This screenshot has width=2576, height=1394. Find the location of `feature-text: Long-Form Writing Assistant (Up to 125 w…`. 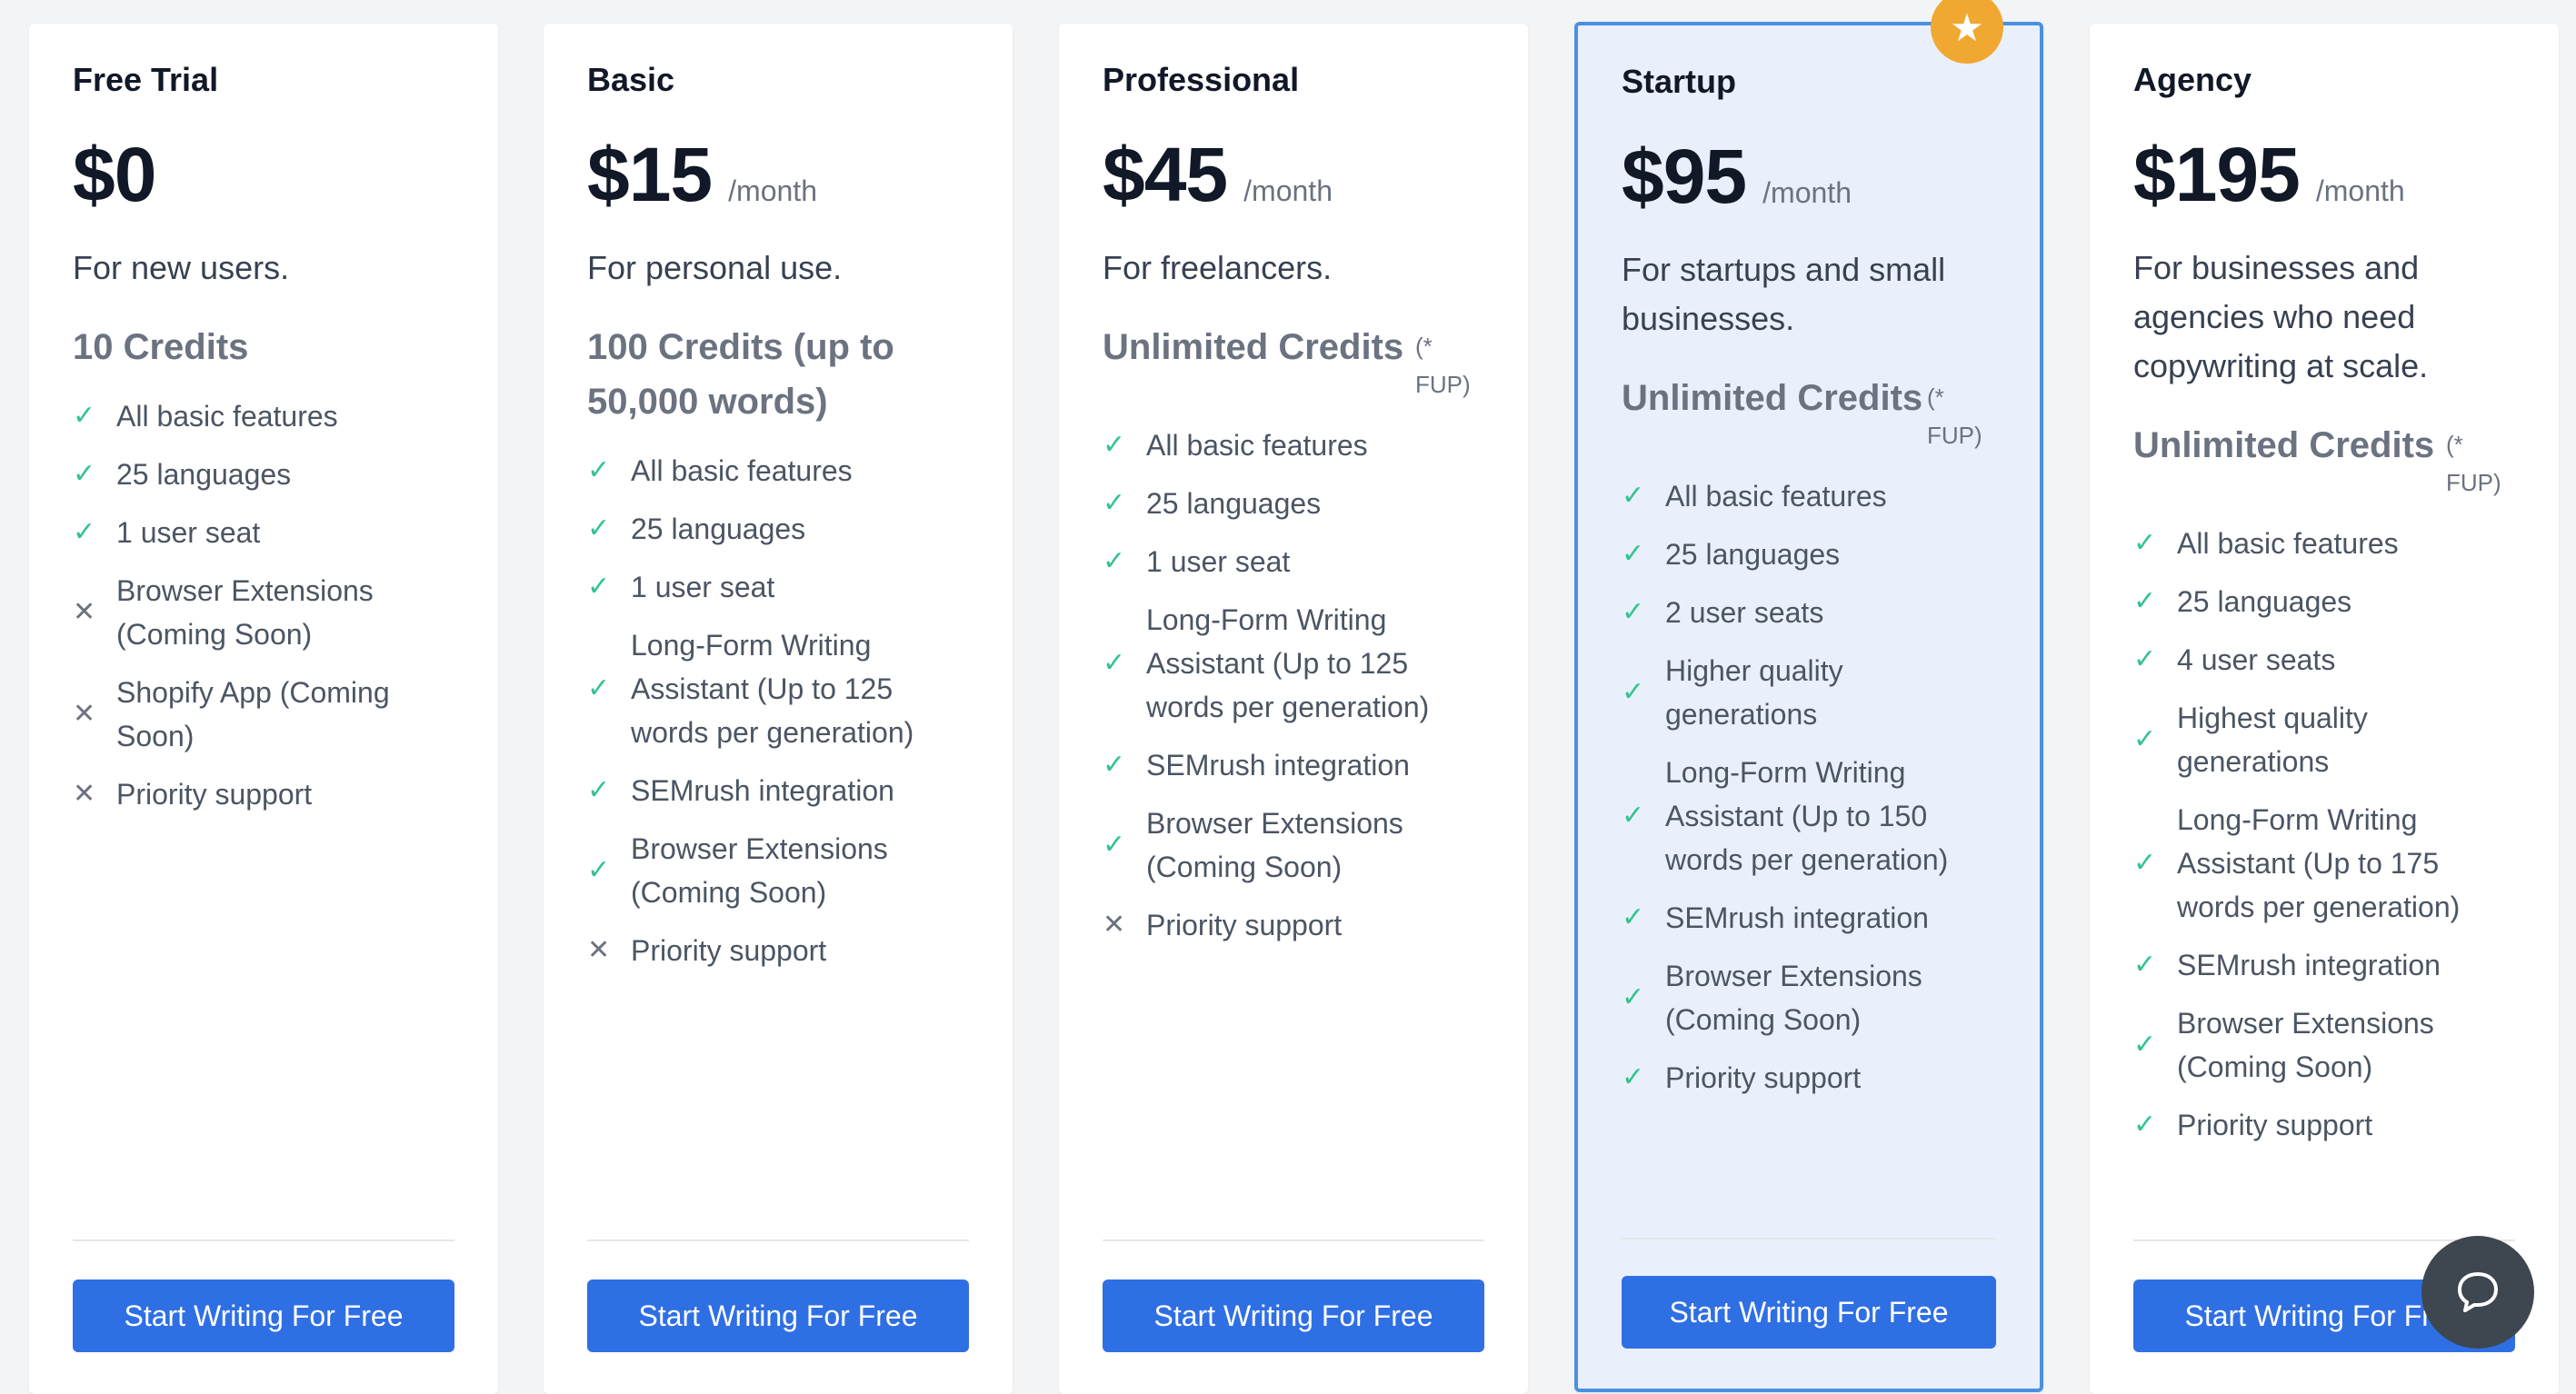

feature-text: Long-Form Writing Assistant (Up to 125 w… is located at coordinates (1288, 663).